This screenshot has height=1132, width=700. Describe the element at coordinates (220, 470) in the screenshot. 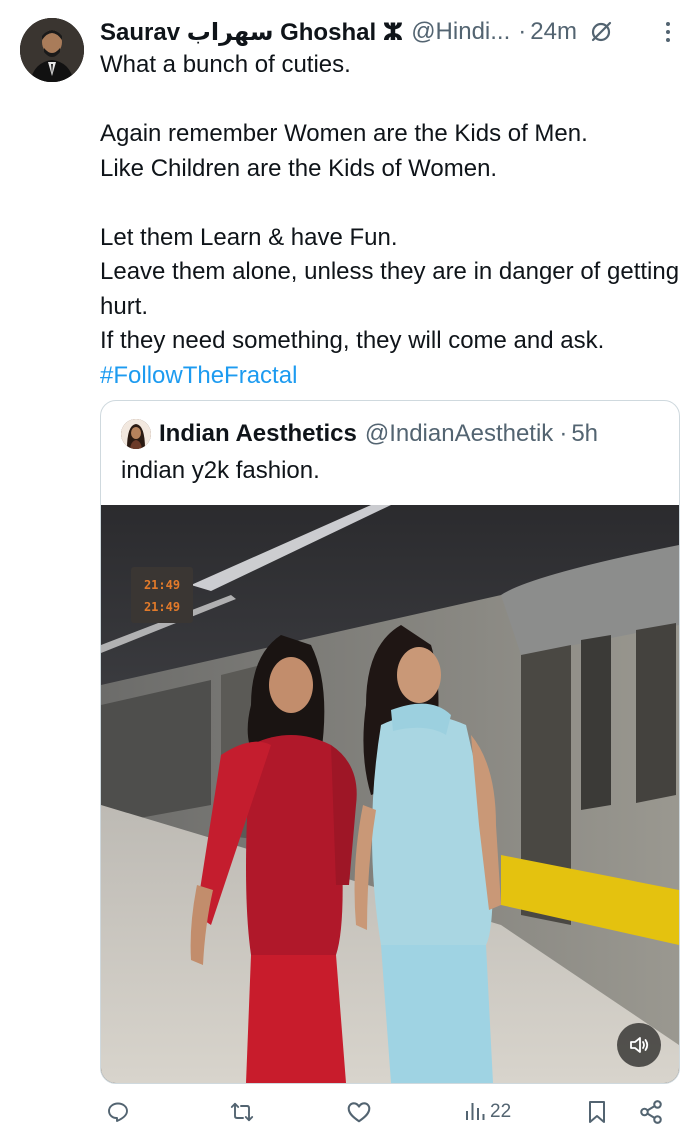

I see `quoted-tweet-text: indian y2k fashion.` at that location.